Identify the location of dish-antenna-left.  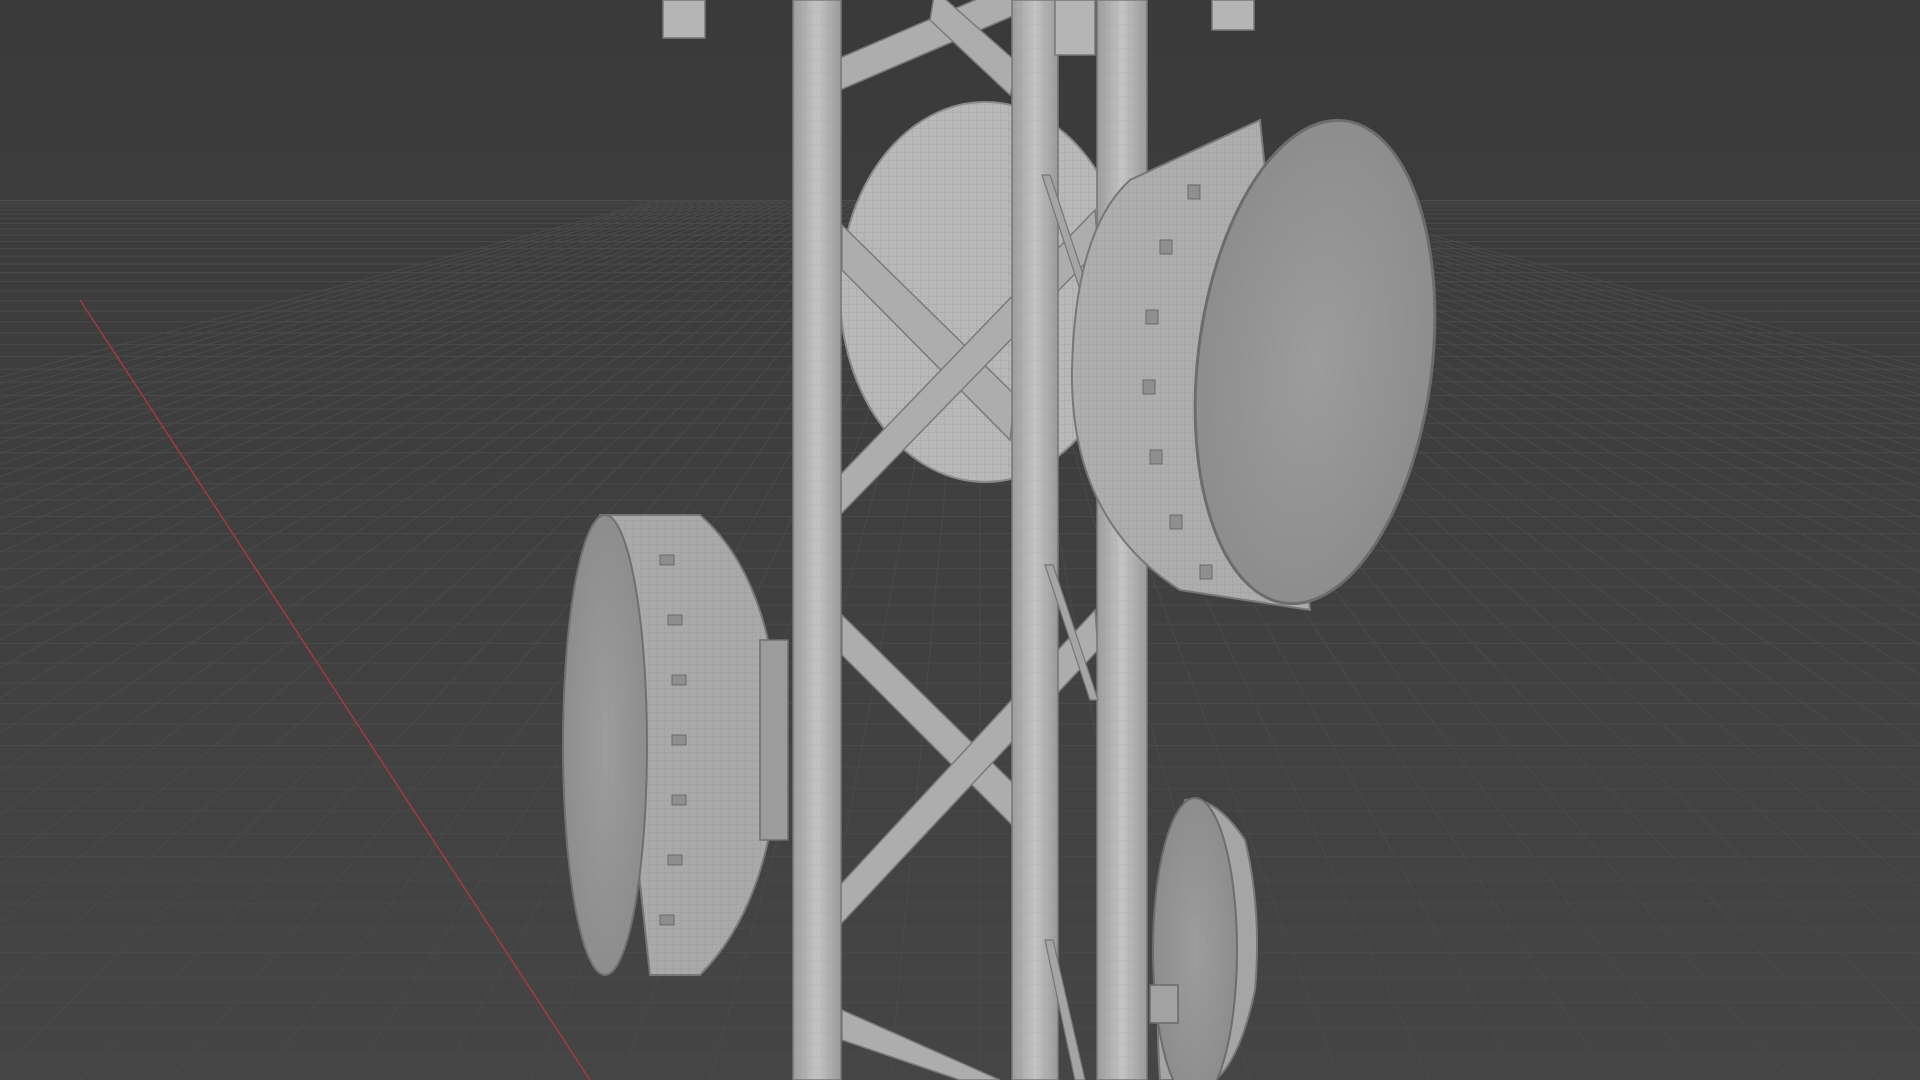
(675, 745).